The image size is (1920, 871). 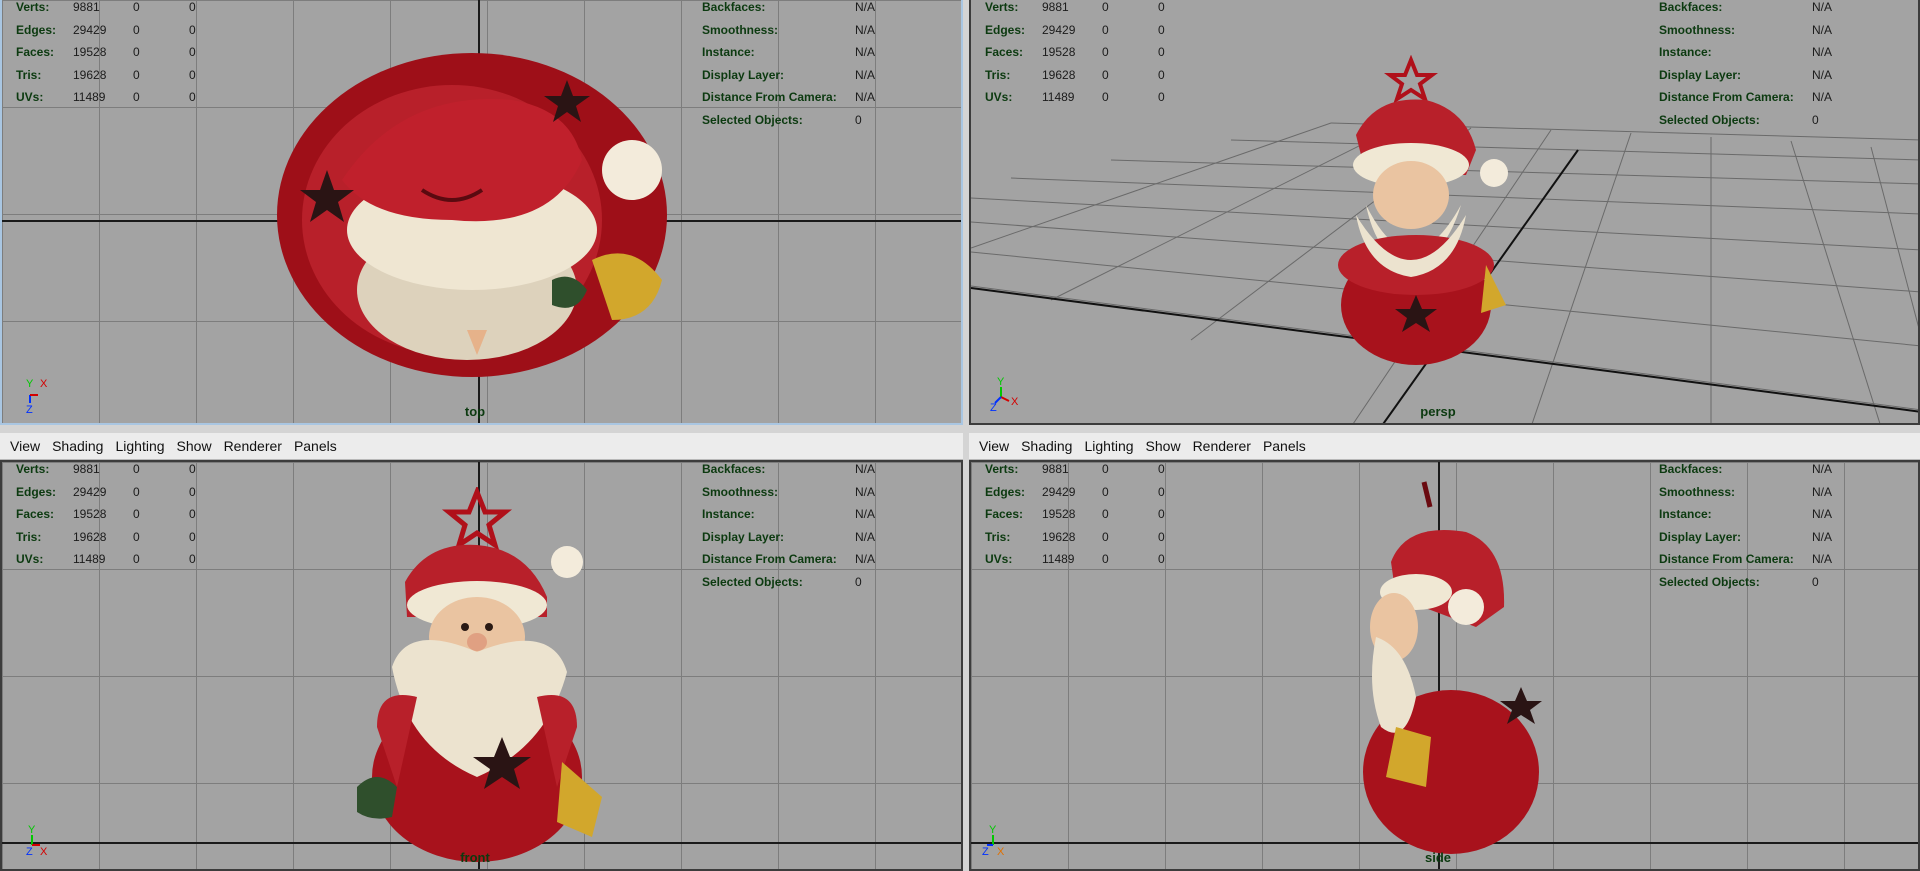 What do you see at coordinates (479, 674) in the screenshot?
I see `santa-model-front` at bounding box center [479, 674].